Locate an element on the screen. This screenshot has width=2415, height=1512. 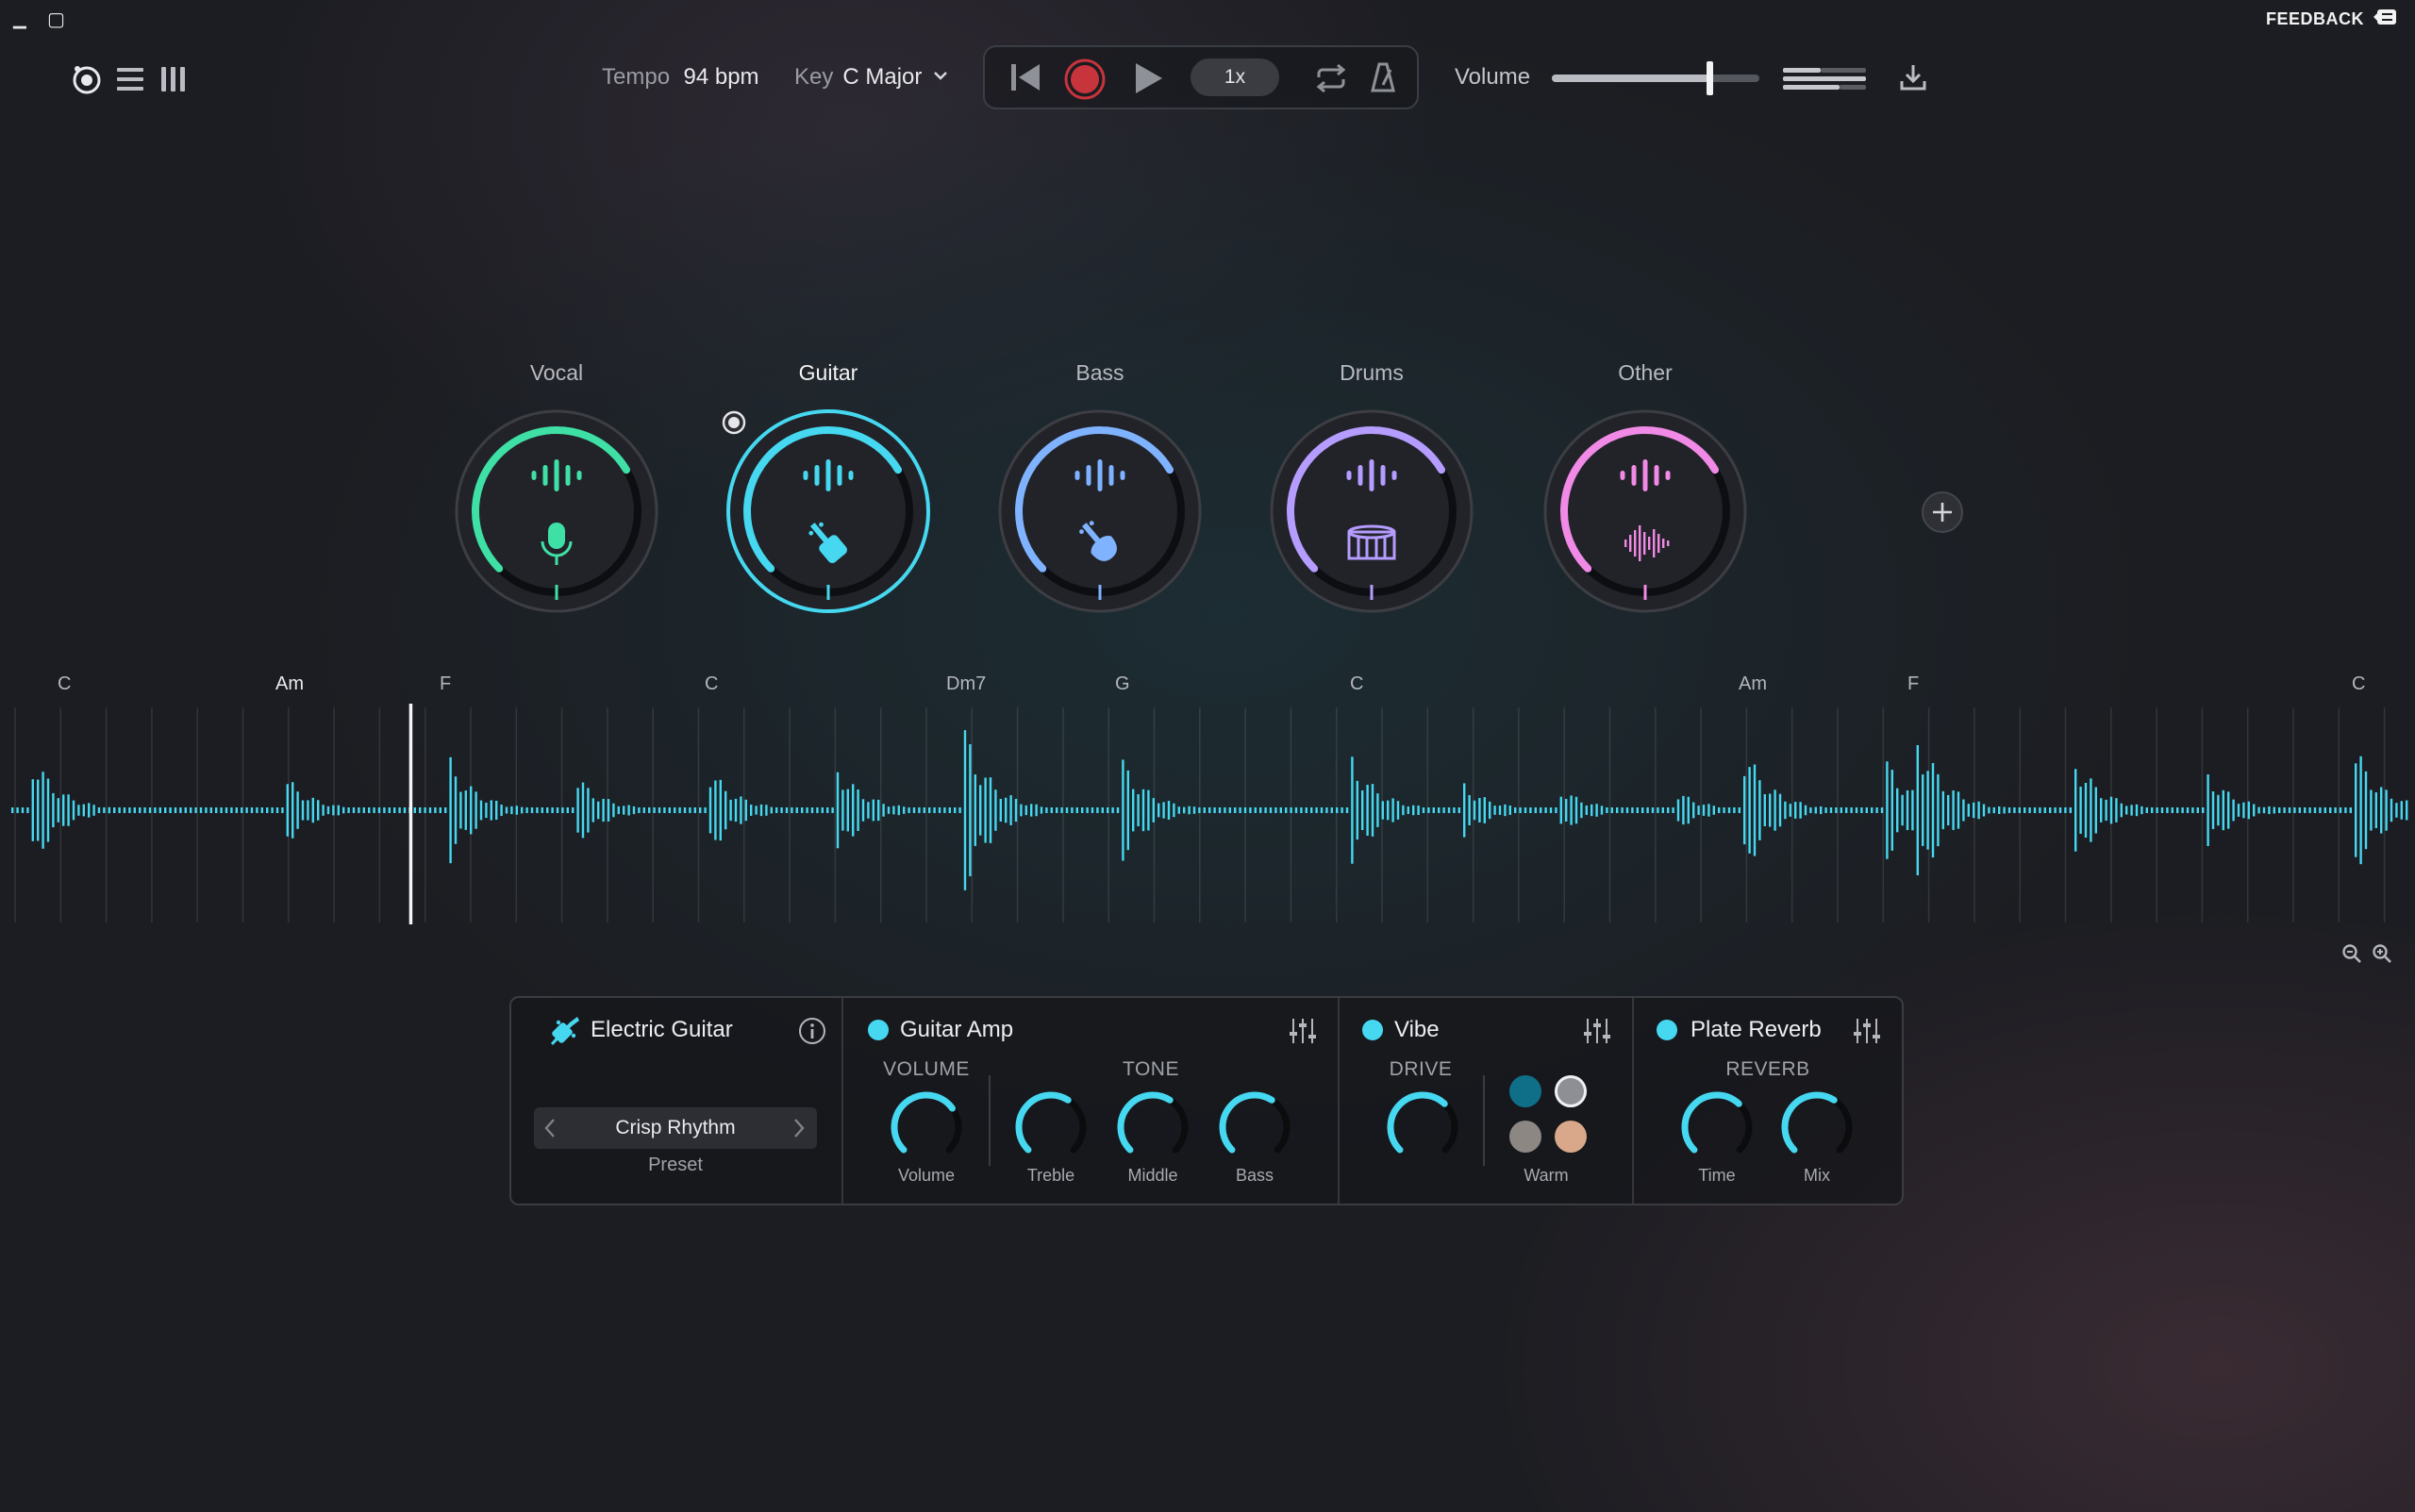
reverb-enable-toggle is located at coordinates (1667, 1030).